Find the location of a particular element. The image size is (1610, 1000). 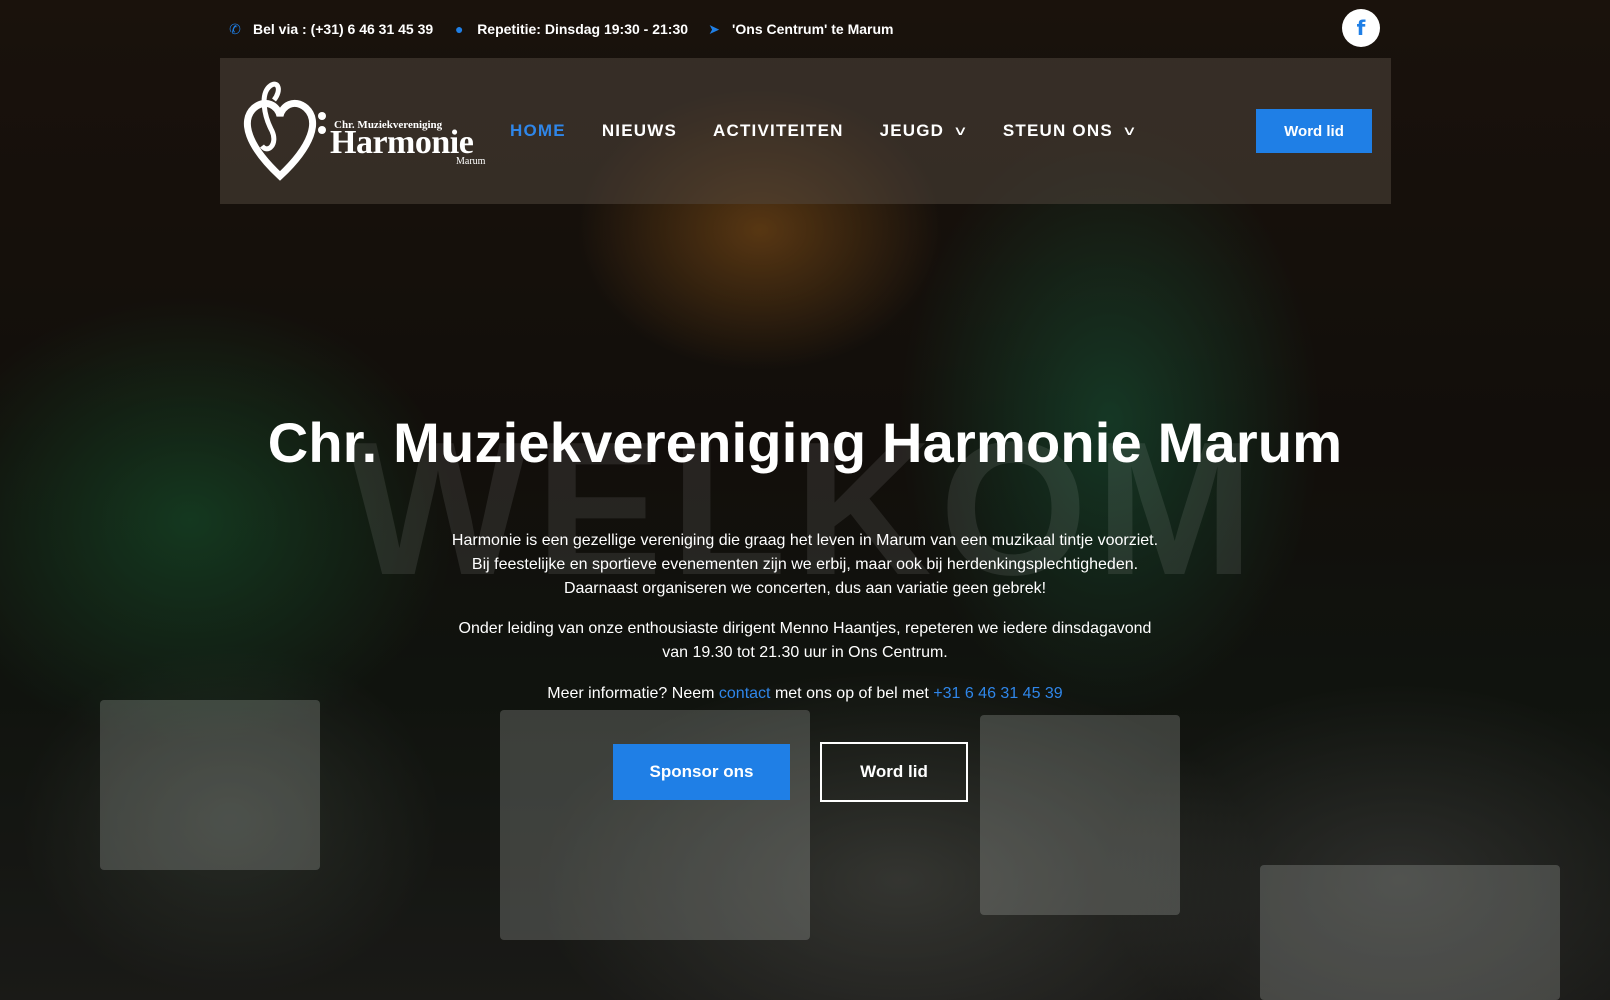

nav-item-home: HOME is located at coordinates (538, 131).